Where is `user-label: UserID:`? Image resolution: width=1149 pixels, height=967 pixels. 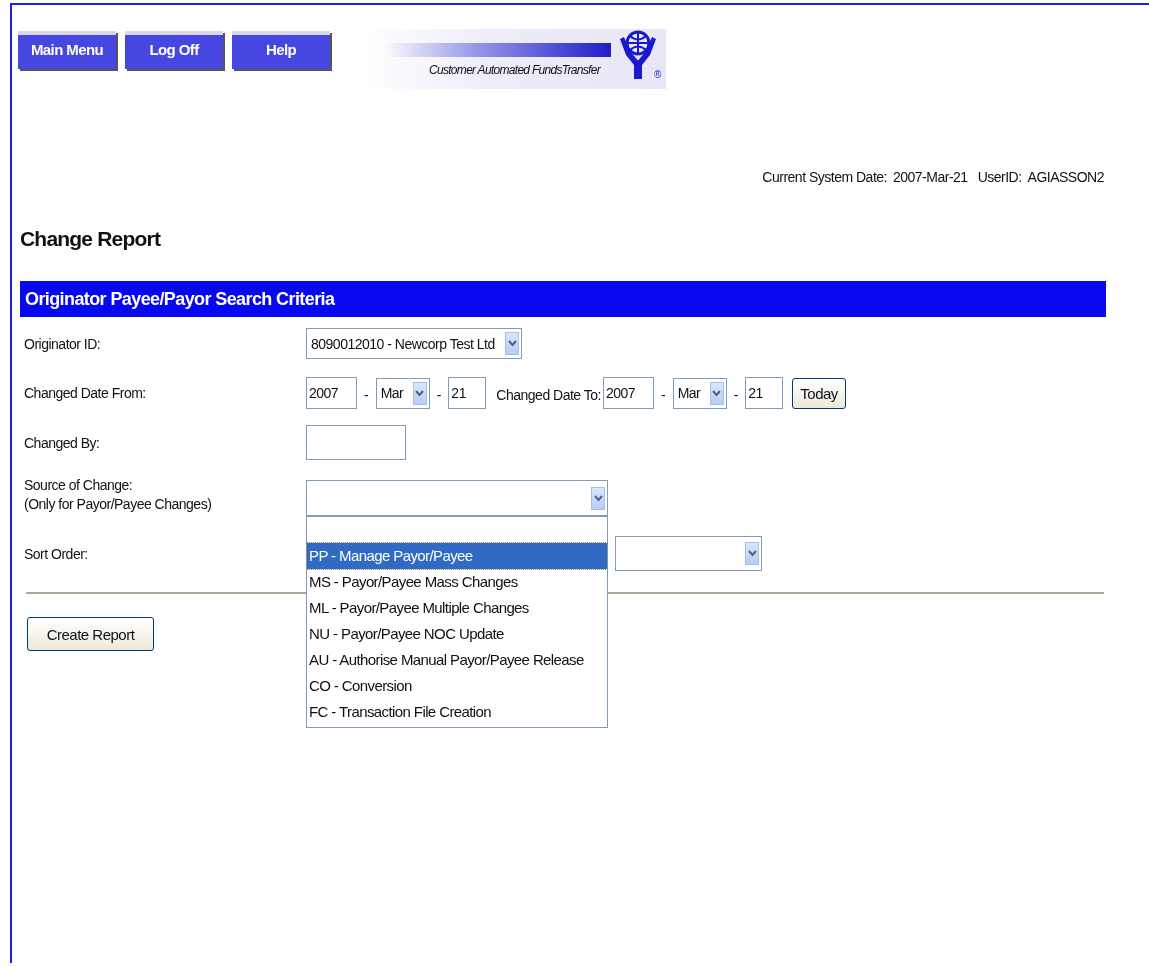 user-label: UserID: is located at coordinates (999, 177).